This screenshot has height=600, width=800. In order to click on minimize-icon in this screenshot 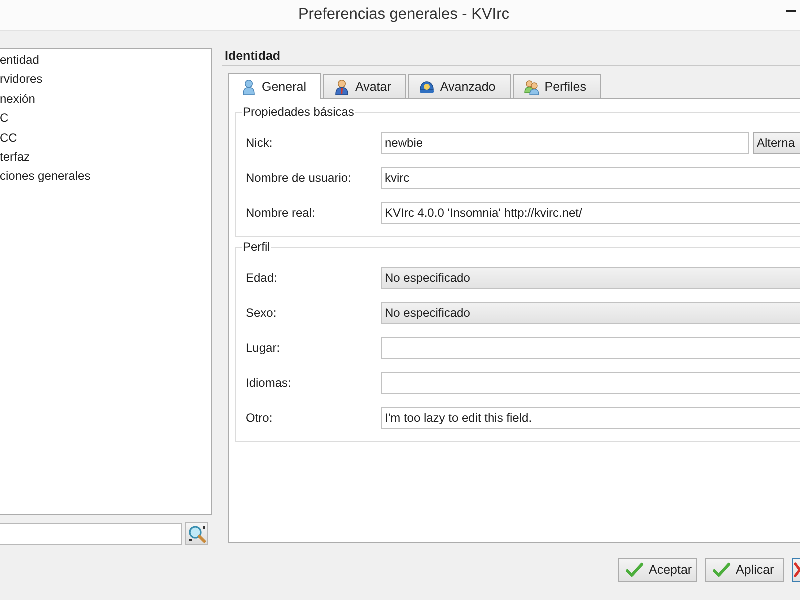, I will do `click(791, 11)`.